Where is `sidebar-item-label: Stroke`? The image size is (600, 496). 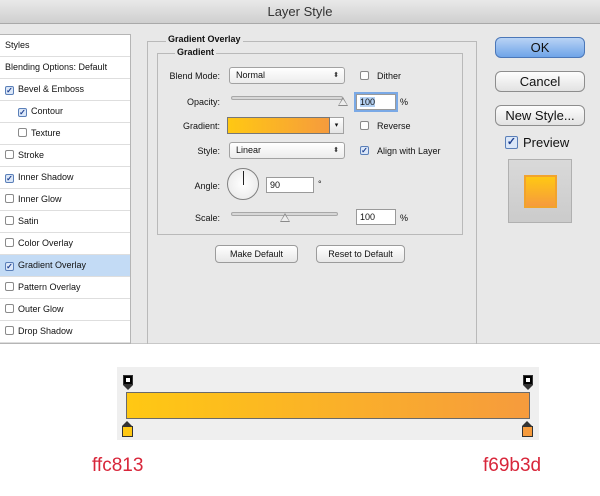 sidebar-item-label: Stroke is located at coordinates (31, 155).